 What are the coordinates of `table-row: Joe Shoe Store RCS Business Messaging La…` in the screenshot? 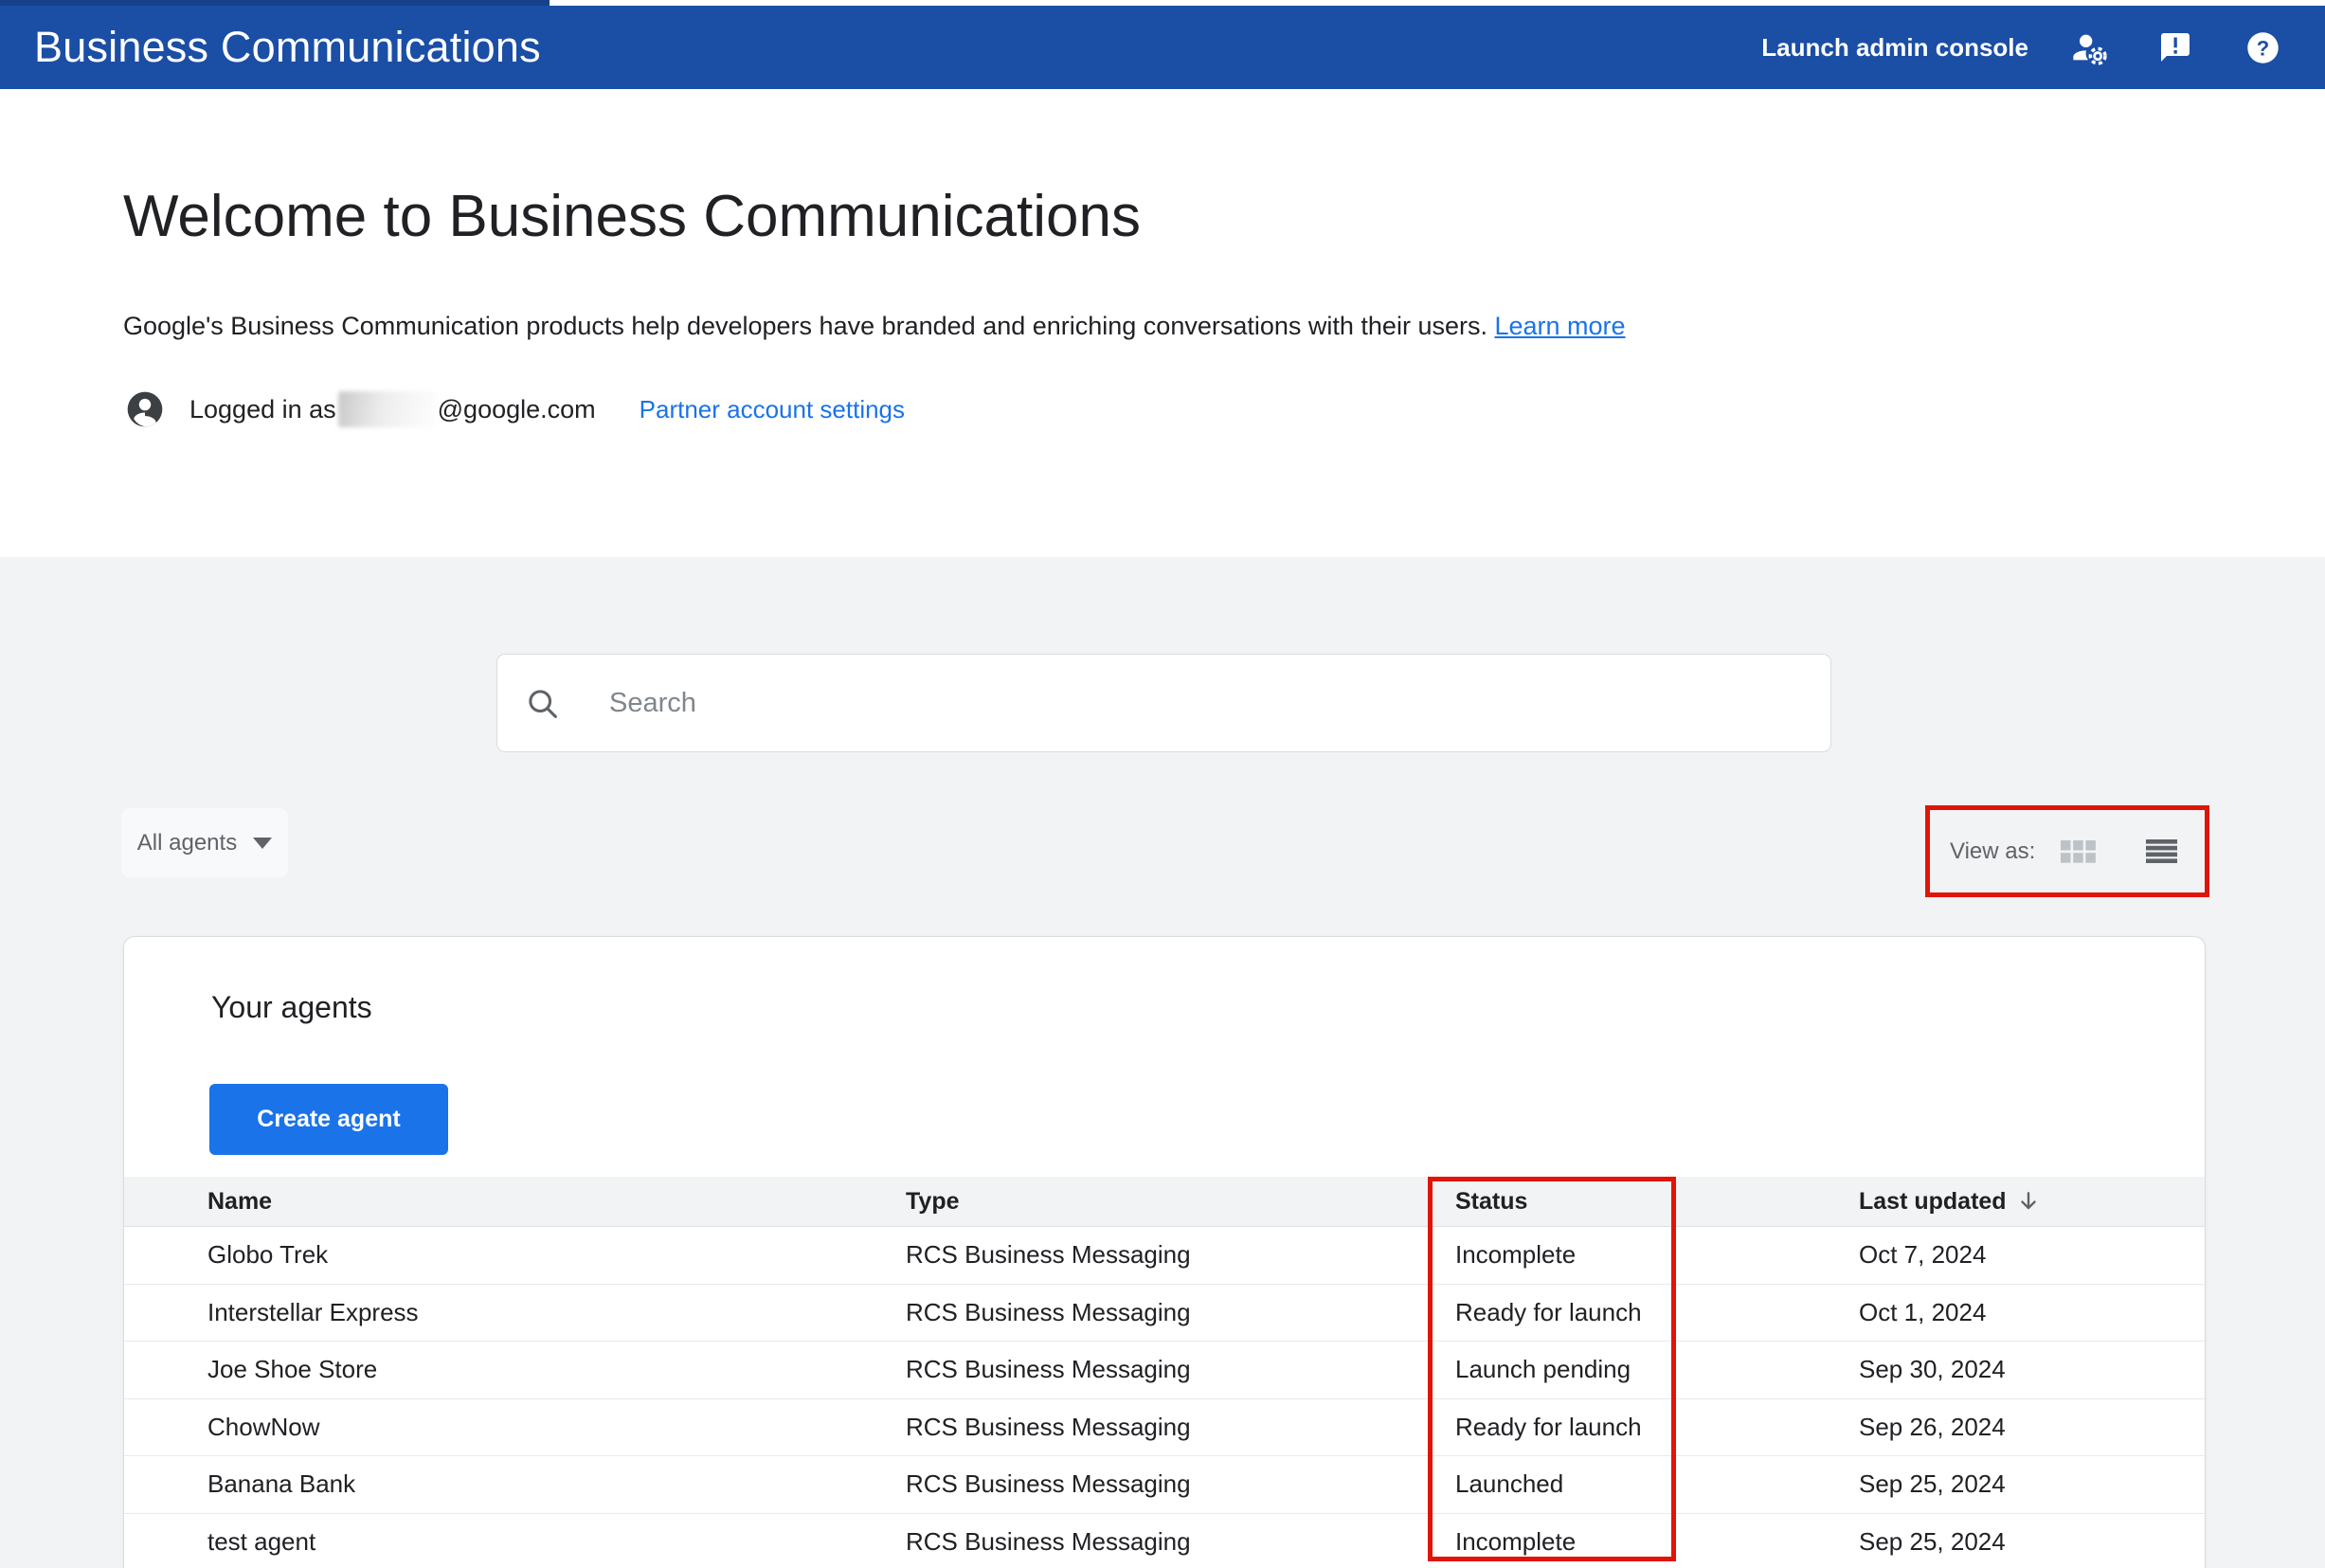 It's located at (1164, 1370).